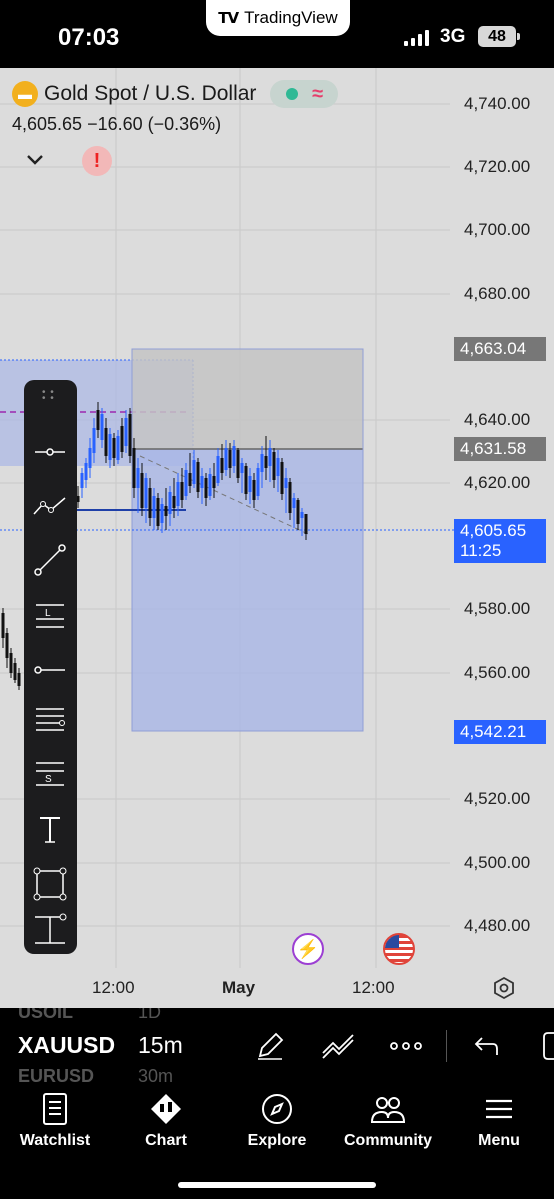 The height and width of the screenshot is (1199, 554). Describe the element at coordinates (542, 1046) in the screenshot. I see `fullscreen-icon` at that location.